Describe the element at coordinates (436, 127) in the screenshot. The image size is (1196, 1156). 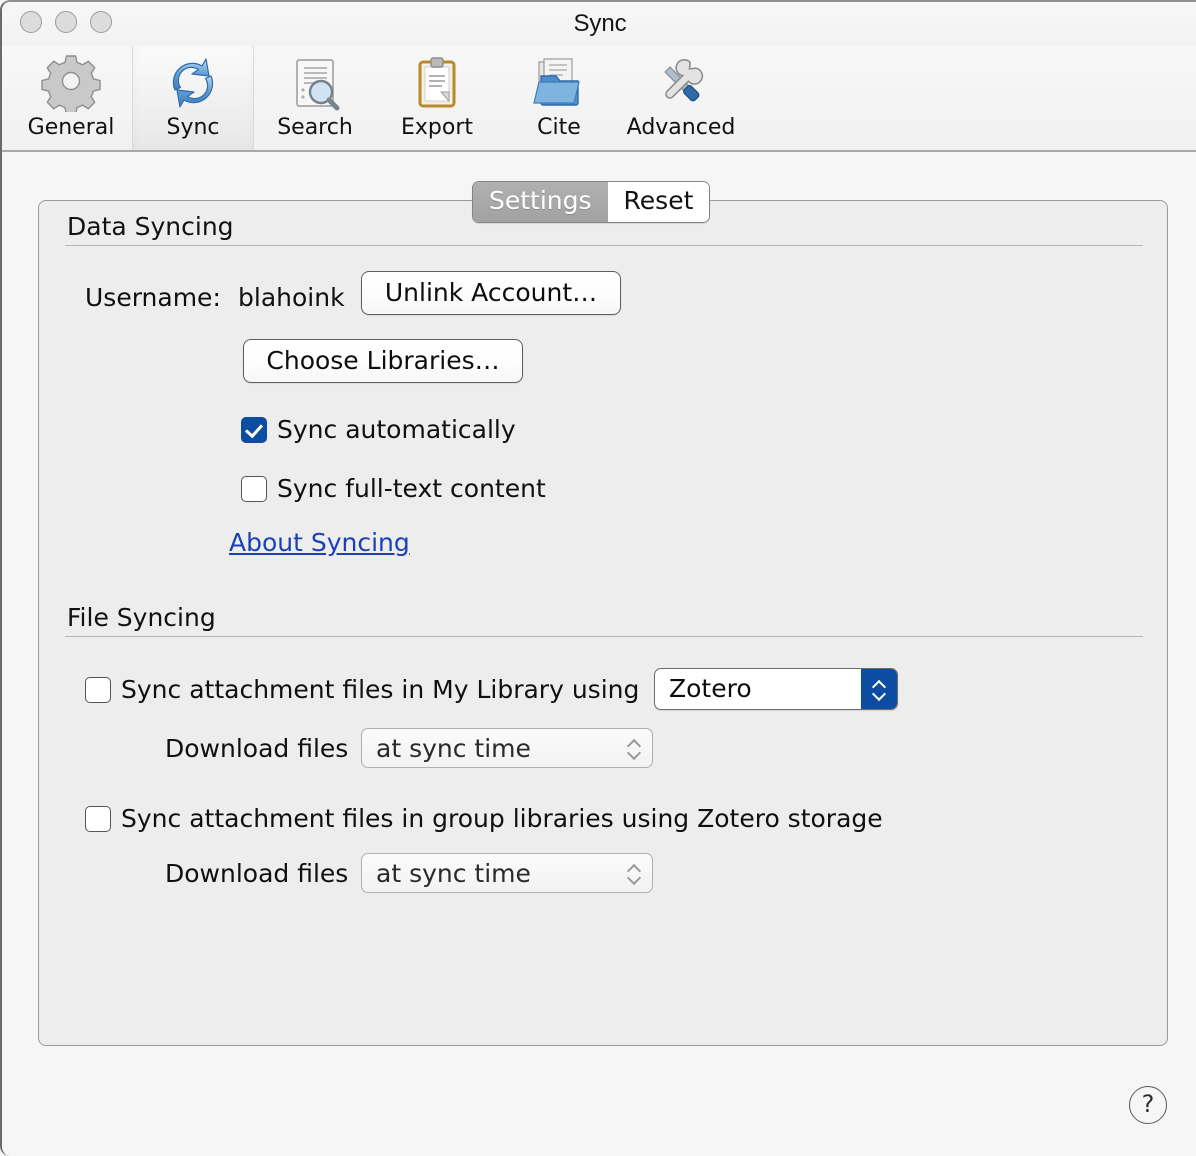
I see `toolbar-item-label: Export` at that location.